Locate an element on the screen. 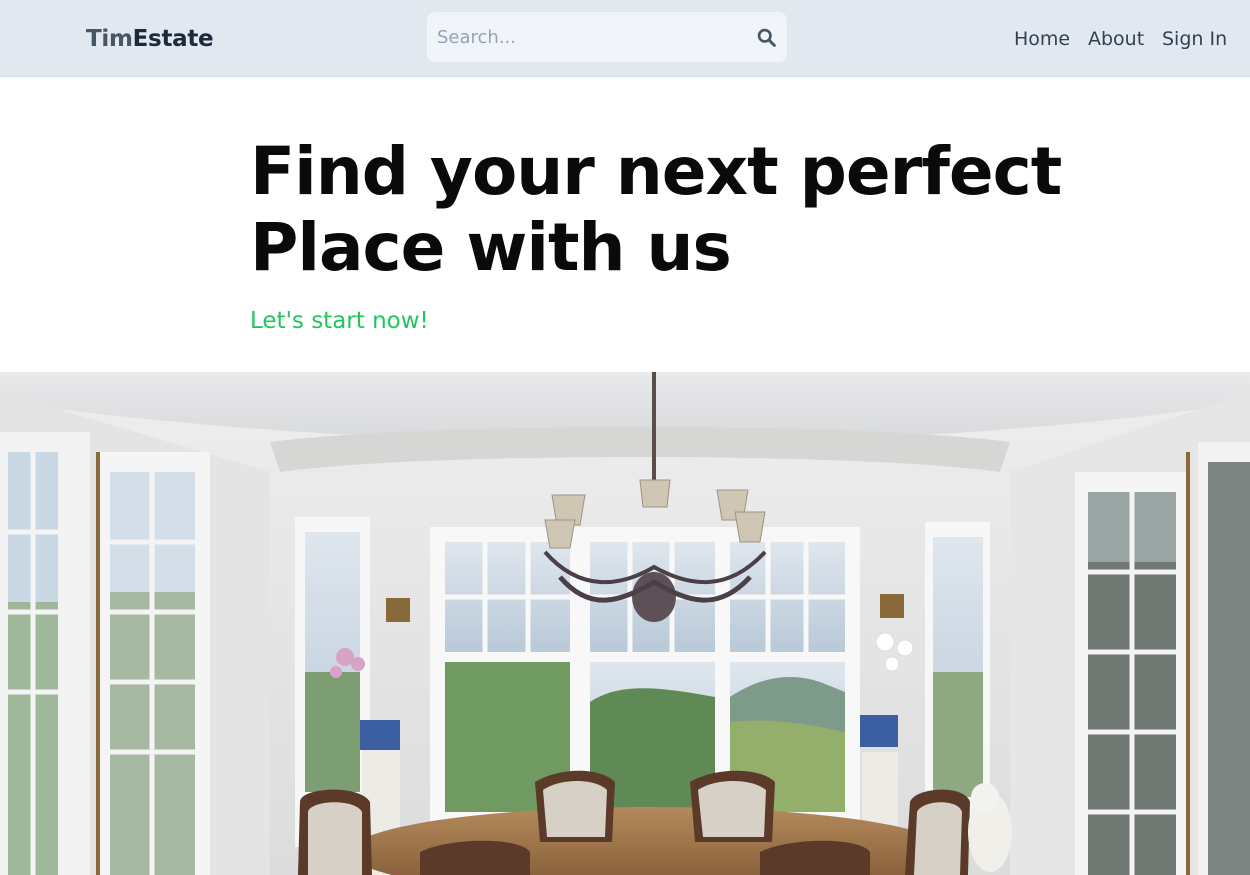 Image resolution: width=1250 pixels, height=875 pixels. nav-sign-in: Sign In is located at coordinates (1194, 39).